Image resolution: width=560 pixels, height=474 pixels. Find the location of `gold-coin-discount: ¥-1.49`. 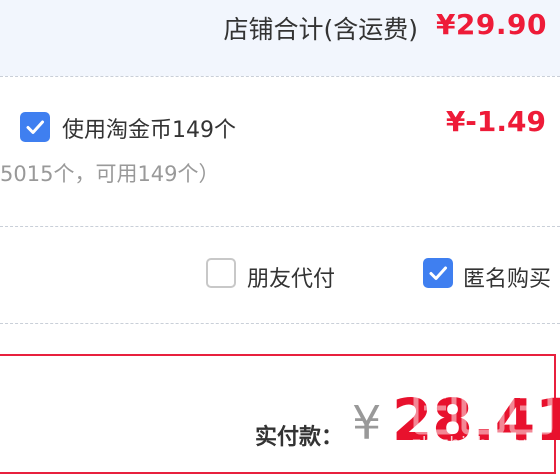

gold-coin-discount: ¥-1.49 is located at coordinates (495, 121).